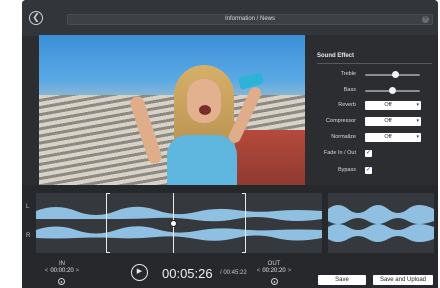  Describe the element at coordinates (343, 137) in the screenshot. I see `normalize-label: Normalize` at that location.